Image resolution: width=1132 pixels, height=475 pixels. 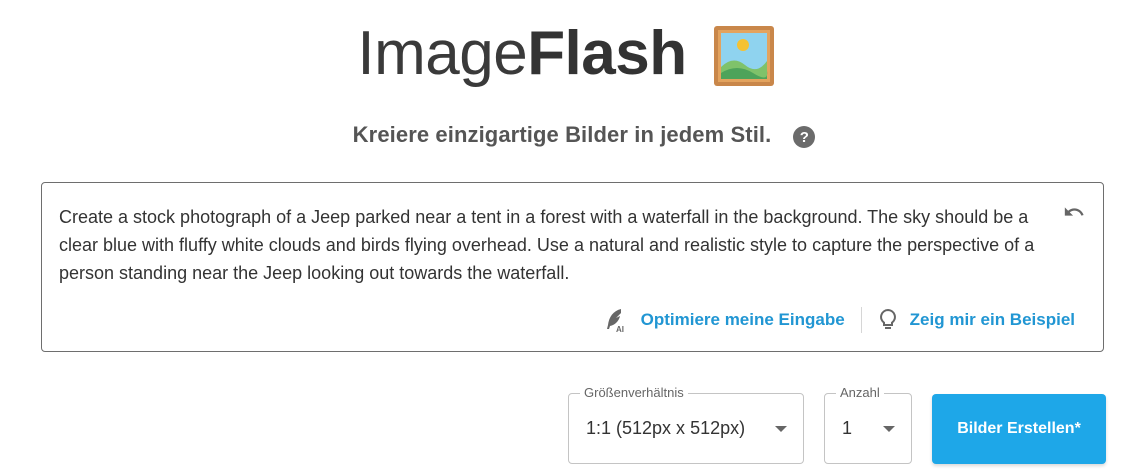 What do you see at coordinates (868, 424) in the screenshot?
I see `image-count-select: Anzahl 1` at bounding box center [868, 424].